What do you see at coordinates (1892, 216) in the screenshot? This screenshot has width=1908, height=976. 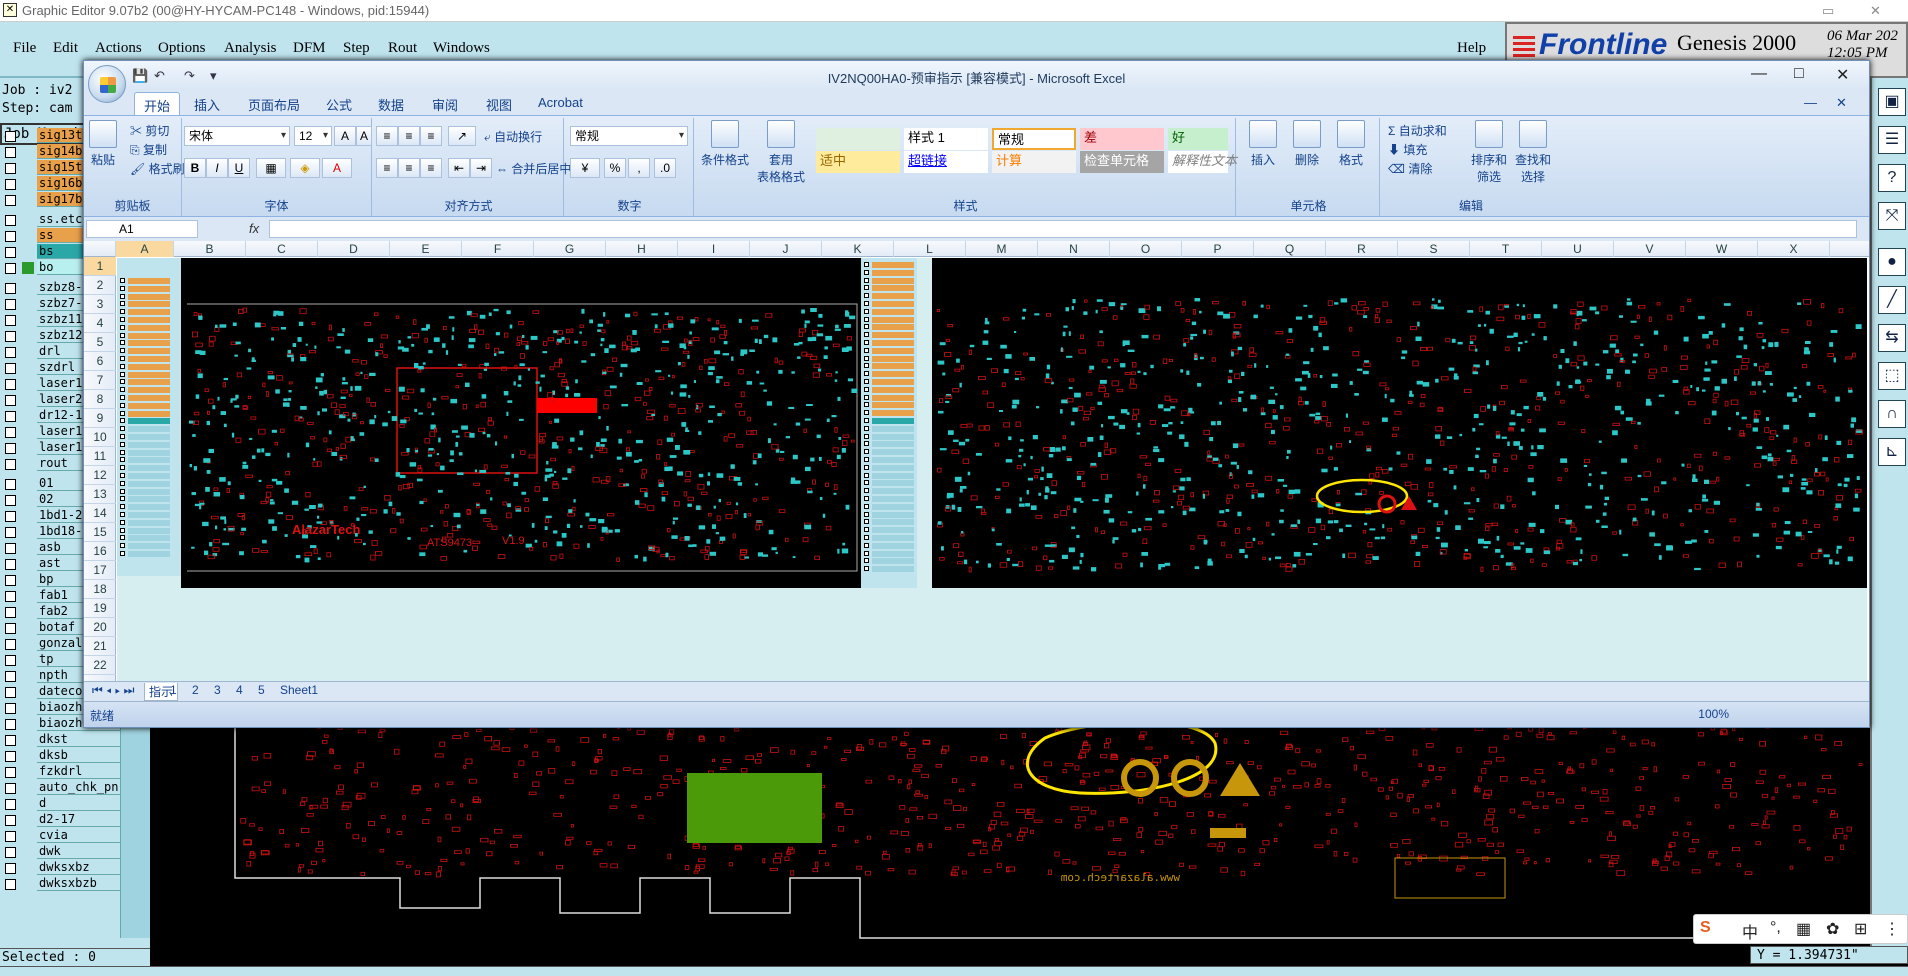 I see `route-icon: ⤧` at bounding box center [1892, 216].